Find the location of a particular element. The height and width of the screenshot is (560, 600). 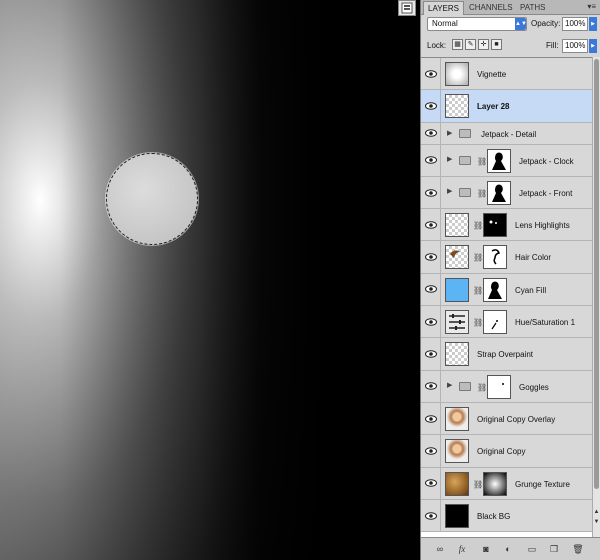

layer-group-row: ▶ ⛓ Jetpack - Front is located at coordinates (510, 193).